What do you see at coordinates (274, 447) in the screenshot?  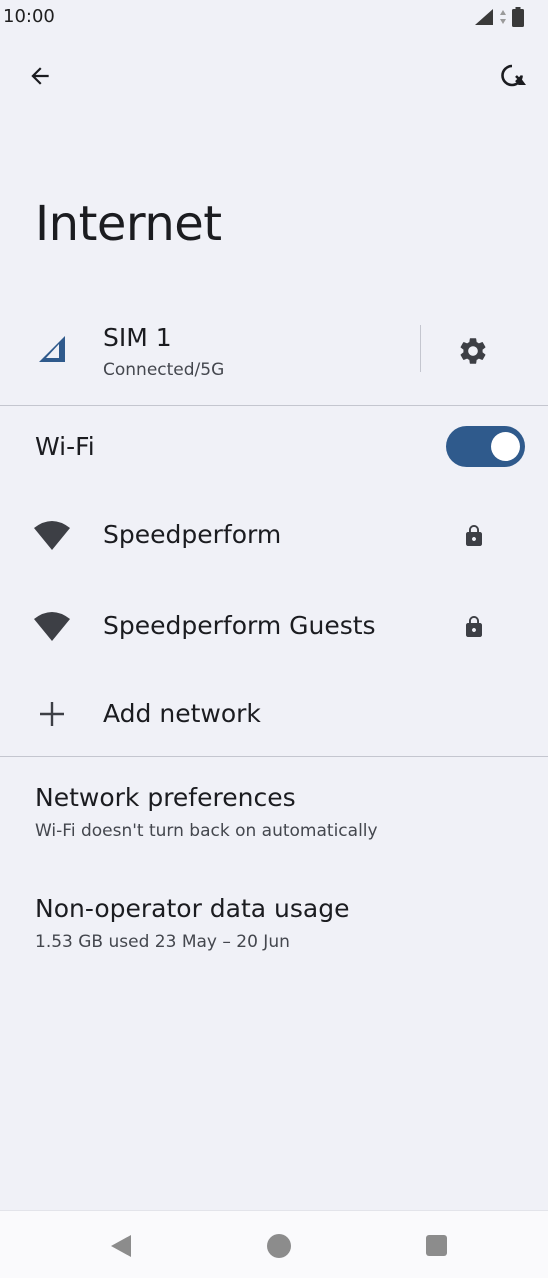 I see `wifi-toggle-row: Wi-Fi` at bounding box center [274, 447].